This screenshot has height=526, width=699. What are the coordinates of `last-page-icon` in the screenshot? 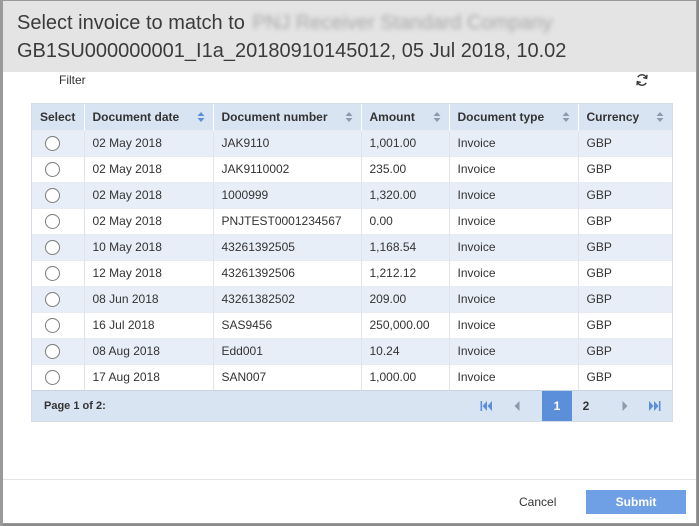 It's located at (655, 406).